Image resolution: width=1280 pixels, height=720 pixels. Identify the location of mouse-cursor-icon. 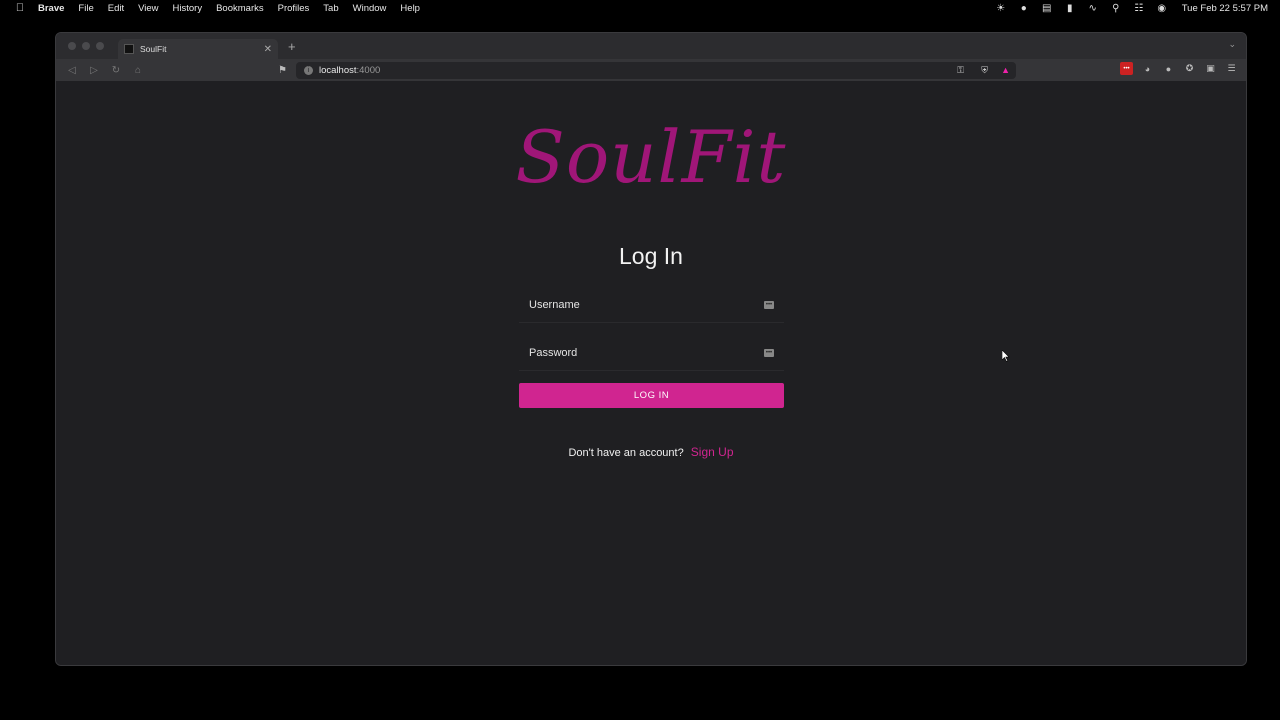
(1006, 356).